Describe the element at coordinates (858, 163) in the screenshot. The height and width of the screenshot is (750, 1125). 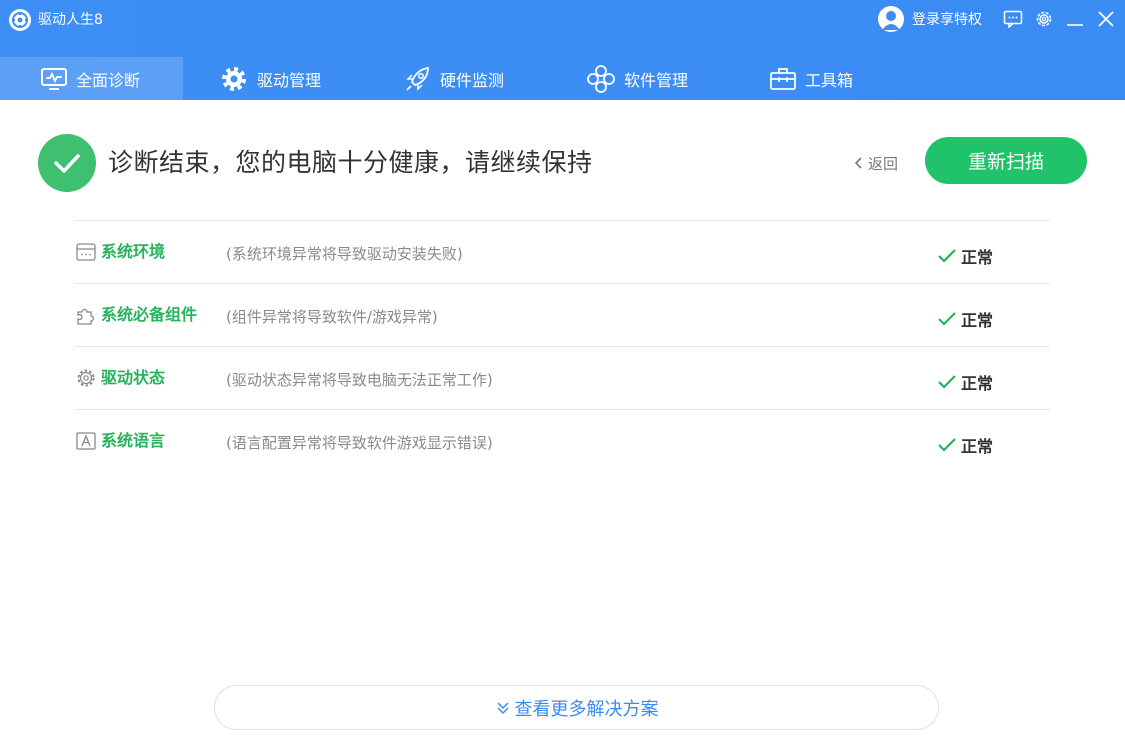
I see `chevron-left-icon` at that location.